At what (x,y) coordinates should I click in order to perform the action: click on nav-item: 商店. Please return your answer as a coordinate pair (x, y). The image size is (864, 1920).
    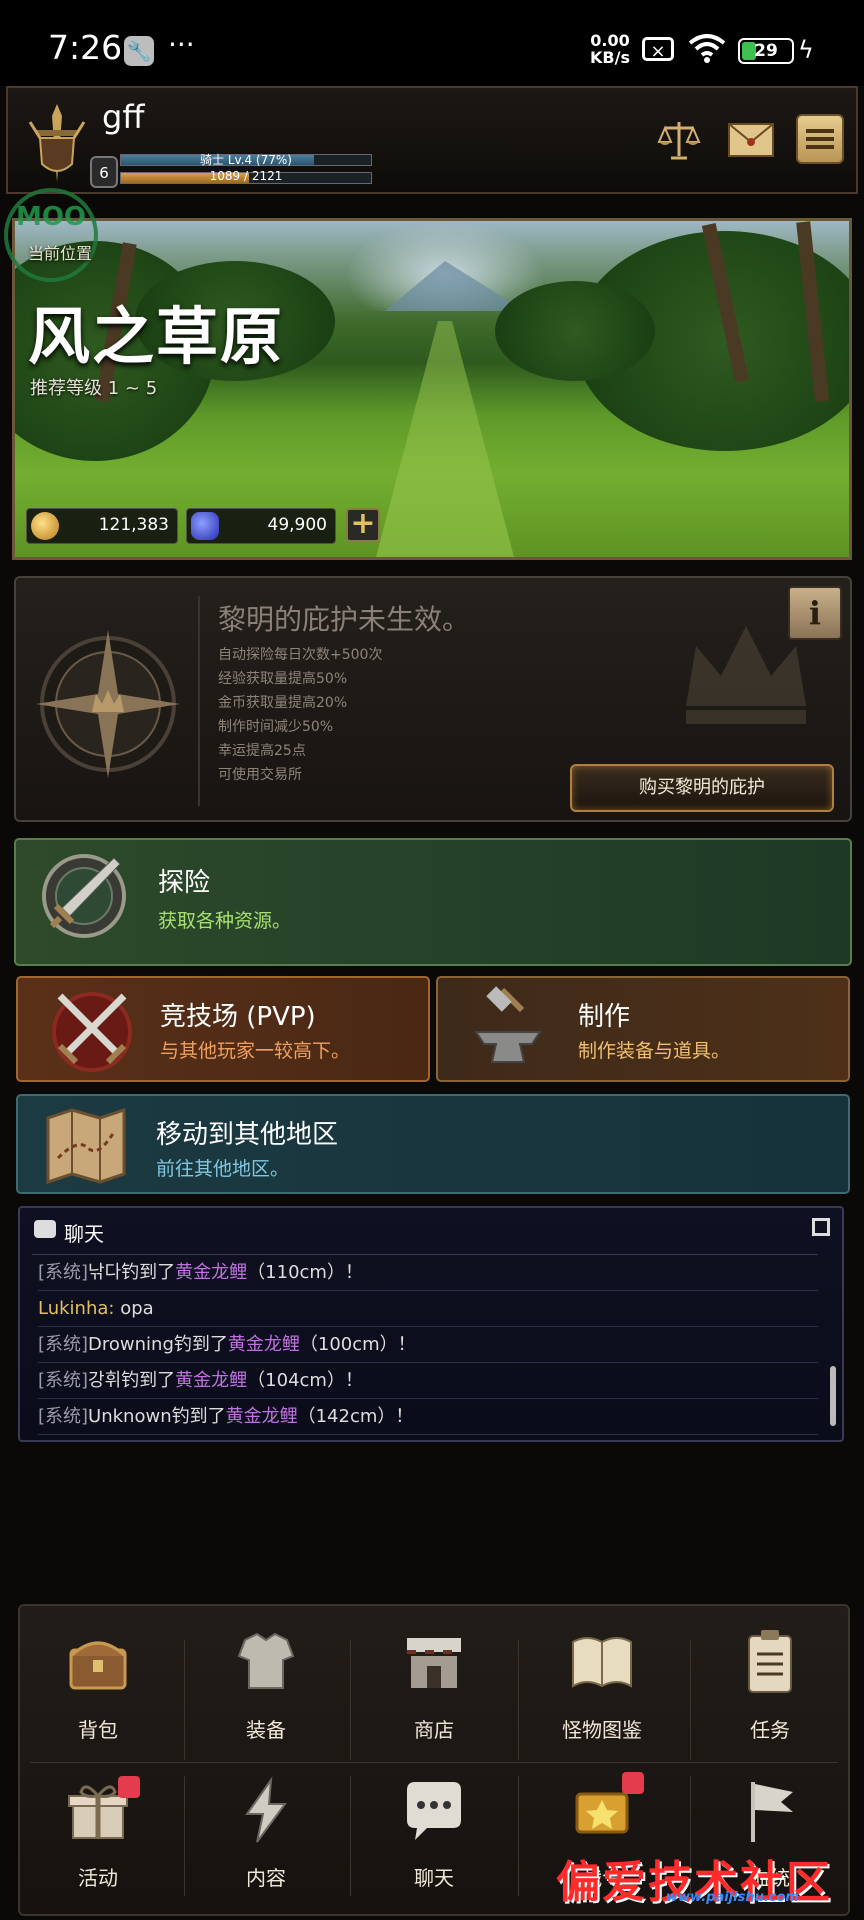
    Looking at the image, I should click on (434, 1684).